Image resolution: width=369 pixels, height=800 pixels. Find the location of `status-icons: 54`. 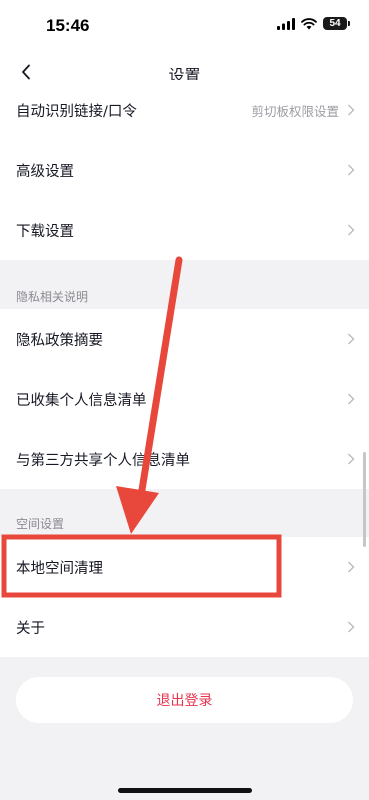

status-icons: 54 is located at coordinates (313, 23).